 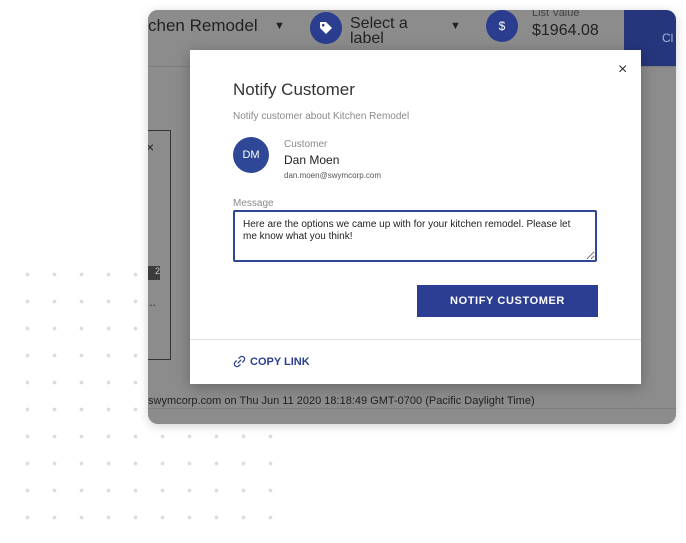 What do you see at coordinates (333, 175) in the screenshot?
I see `customer-email: dan.moen@swymcorp.com` at bounding box center [333, 175].